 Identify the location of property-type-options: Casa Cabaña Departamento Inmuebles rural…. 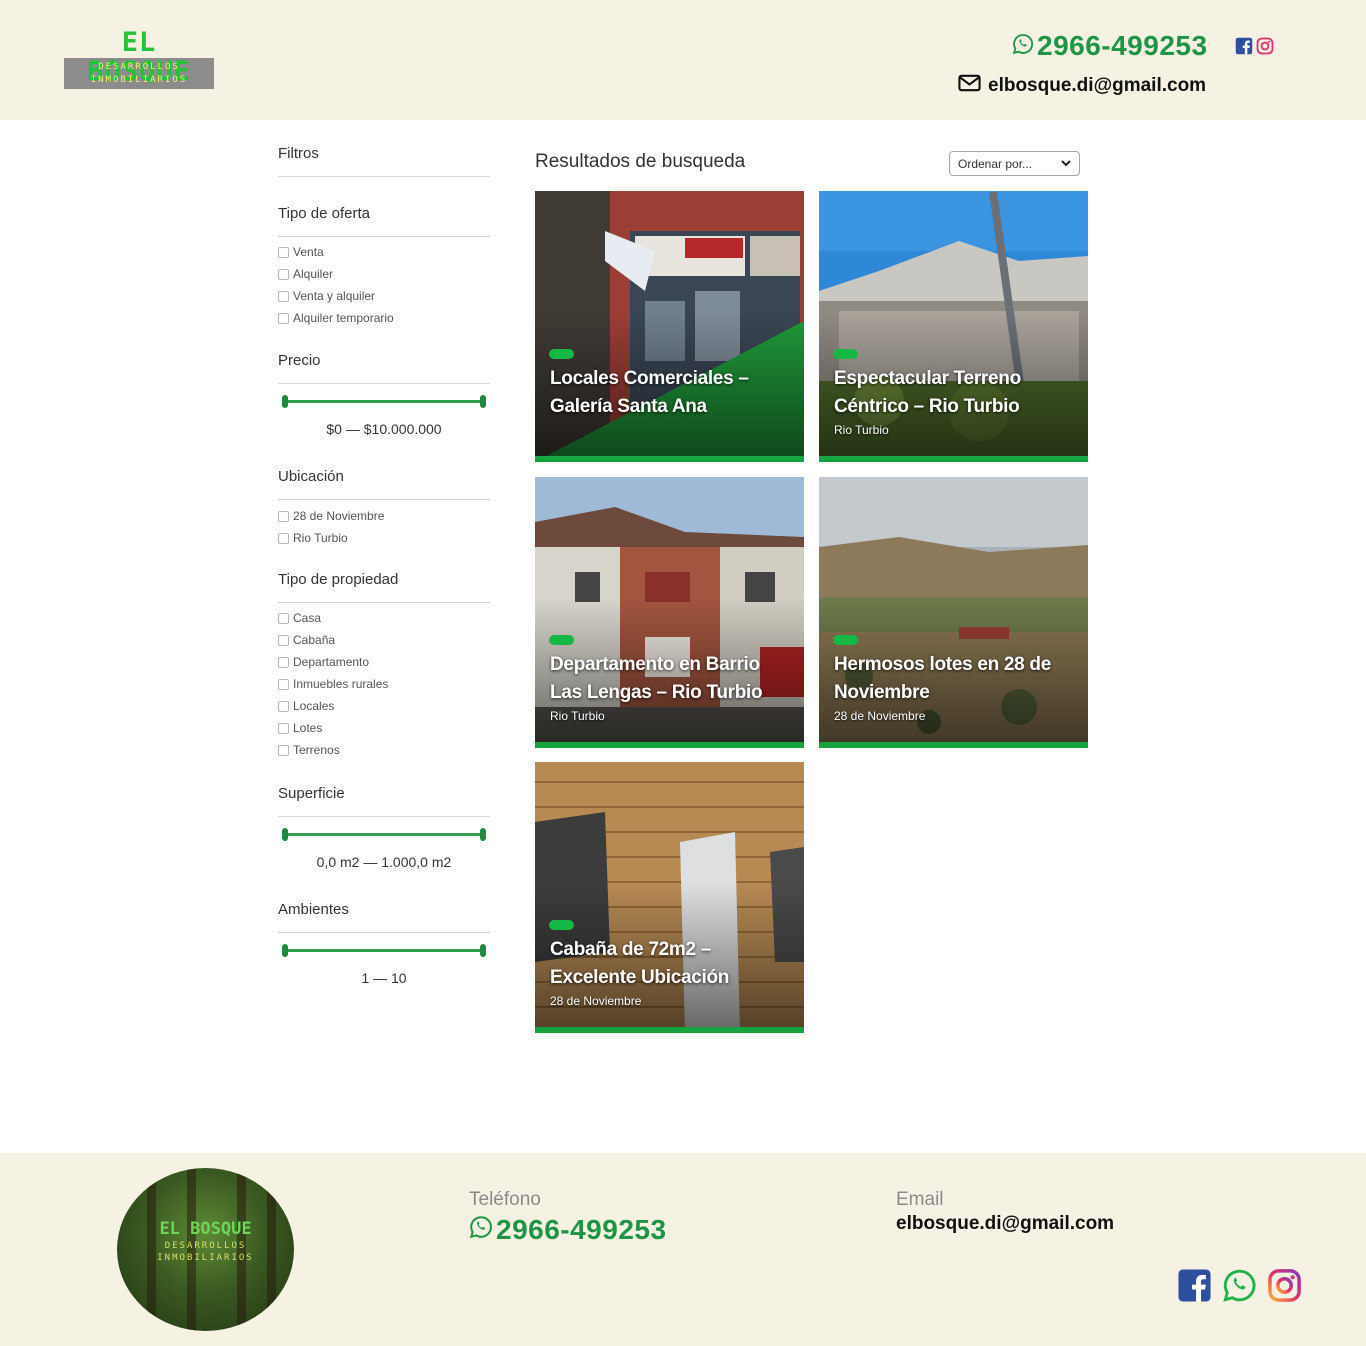
(384, 684).